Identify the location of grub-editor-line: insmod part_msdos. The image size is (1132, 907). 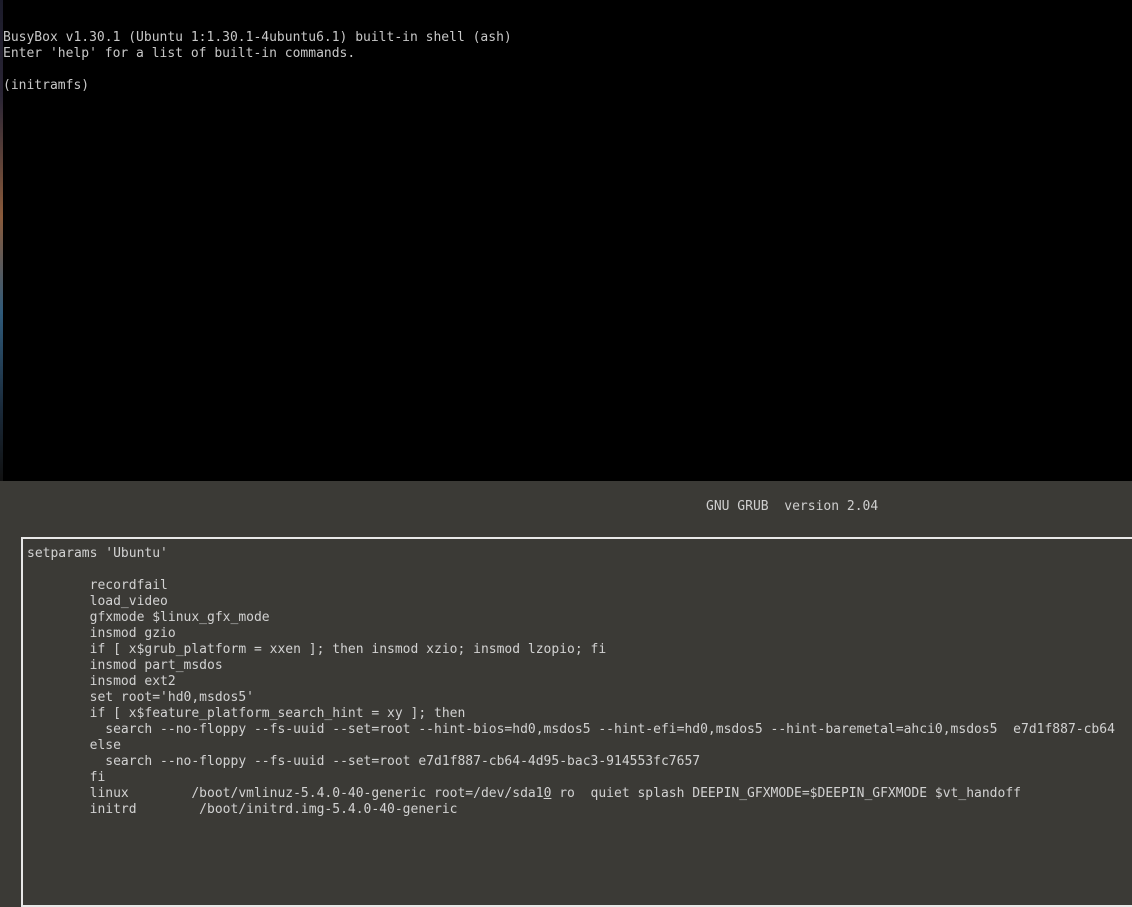
(579, 666).